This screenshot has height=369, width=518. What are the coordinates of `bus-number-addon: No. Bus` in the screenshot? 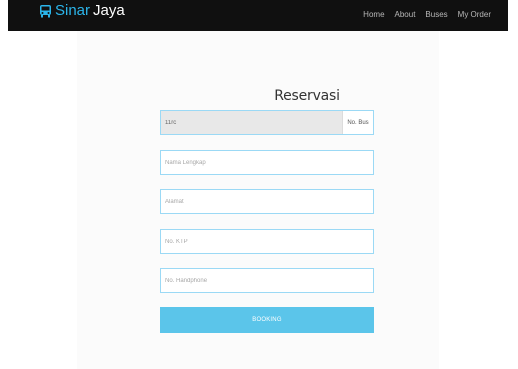 It's located at (357, 122).